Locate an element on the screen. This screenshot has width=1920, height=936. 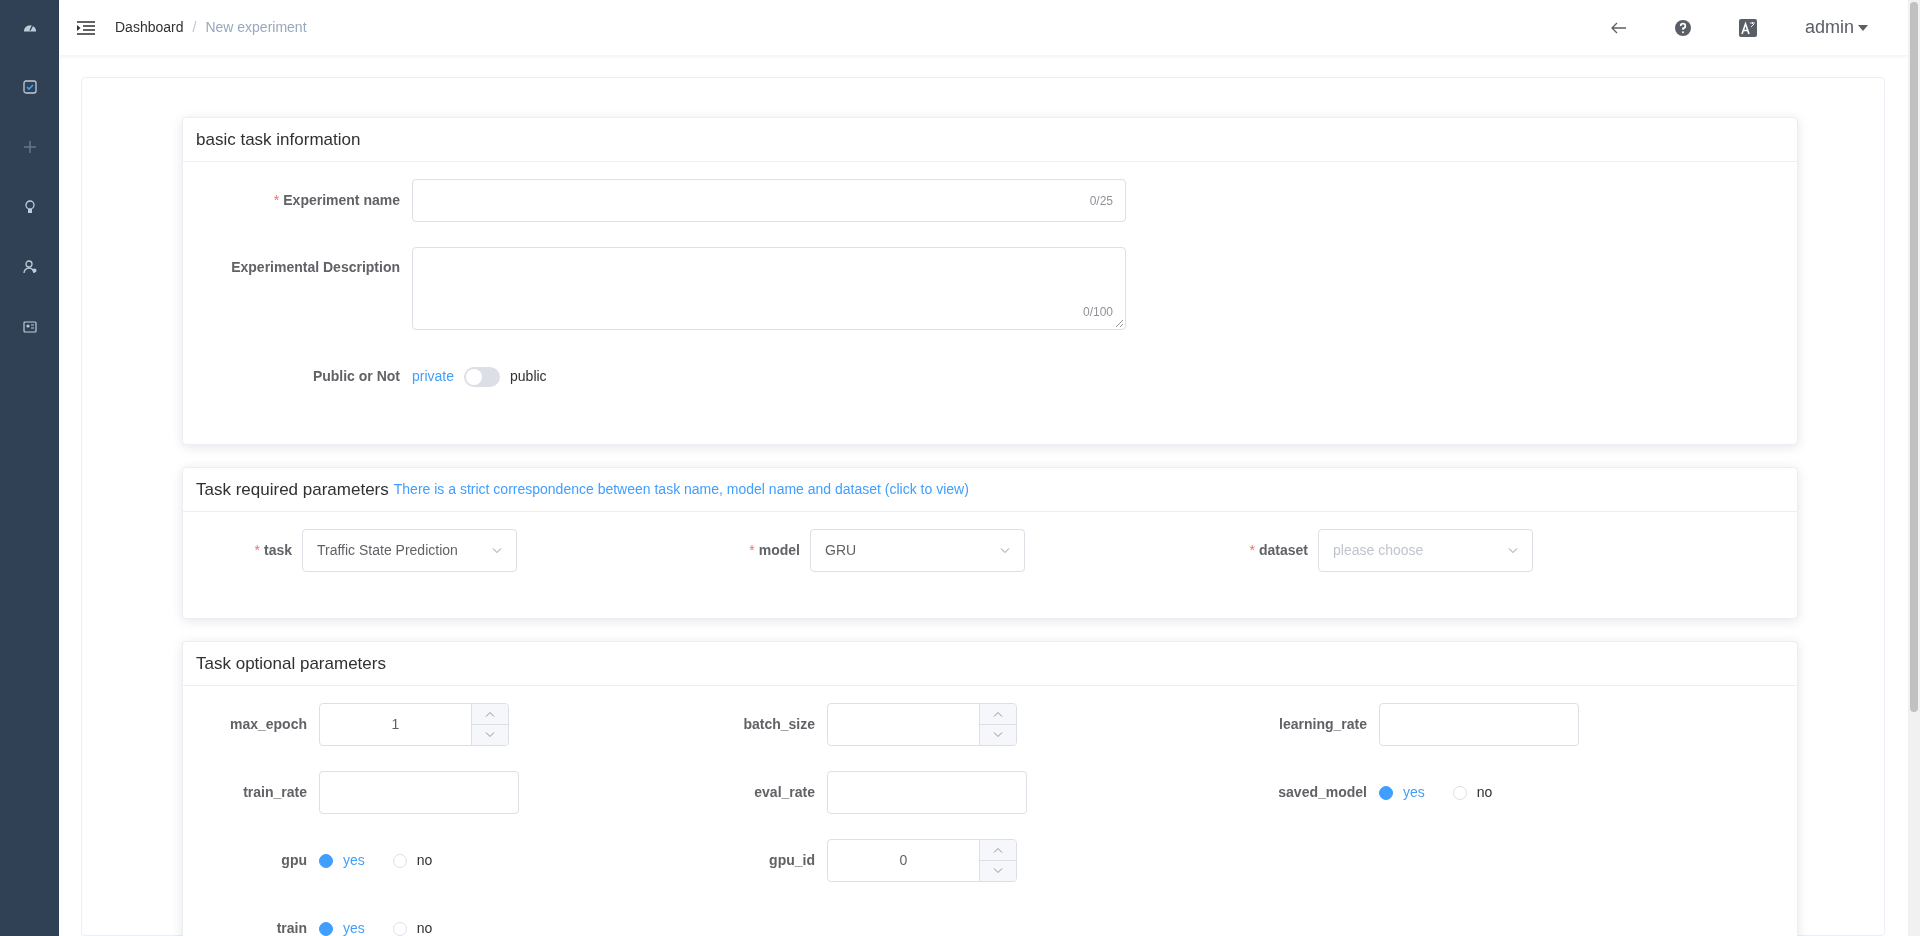
field-label: train is located at coordinates (291, 928).